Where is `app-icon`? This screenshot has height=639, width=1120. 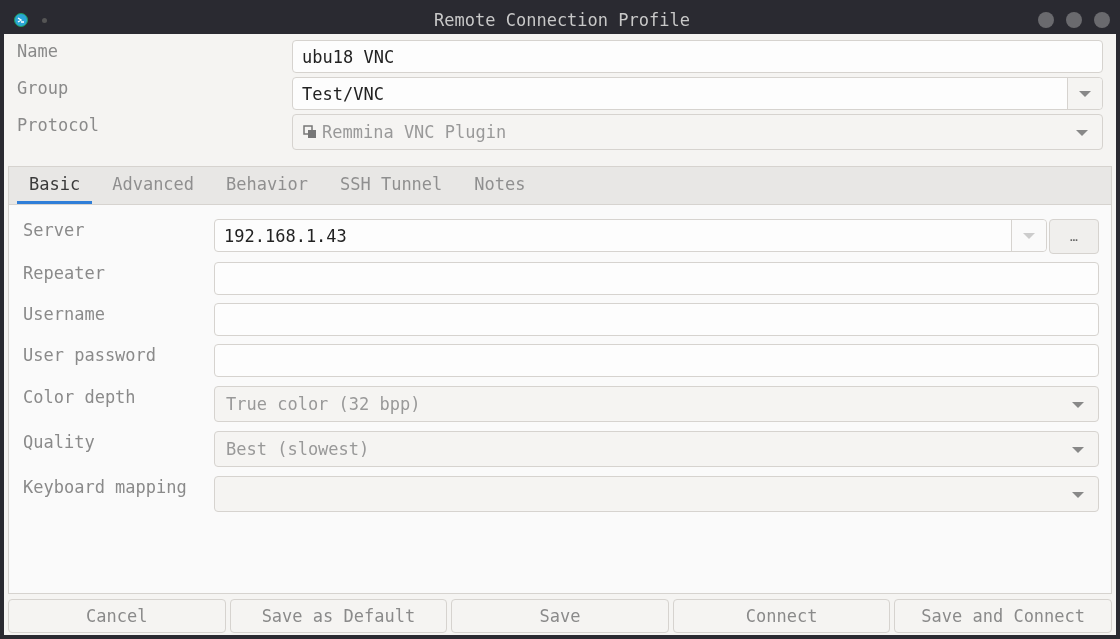 app-icon is located at coordinates (21, 20).